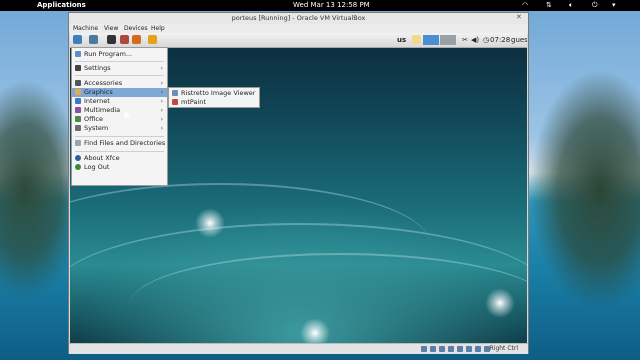  Describe the element at coordinates (614, 5) in the screenshot. I see `user-menu-icon: ▾` at that location.